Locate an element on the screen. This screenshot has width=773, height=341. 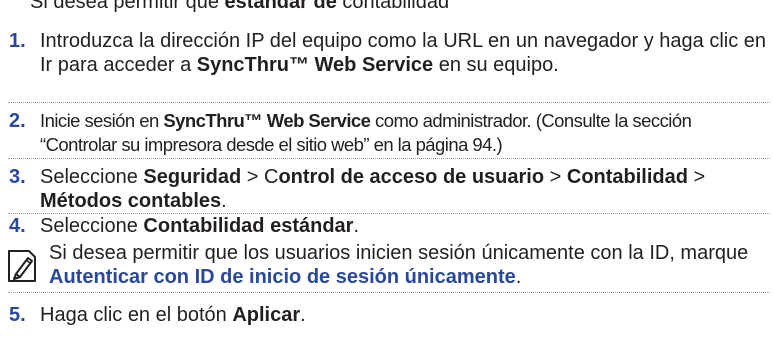
step-number: 5. is located at coordinates (17, 315).